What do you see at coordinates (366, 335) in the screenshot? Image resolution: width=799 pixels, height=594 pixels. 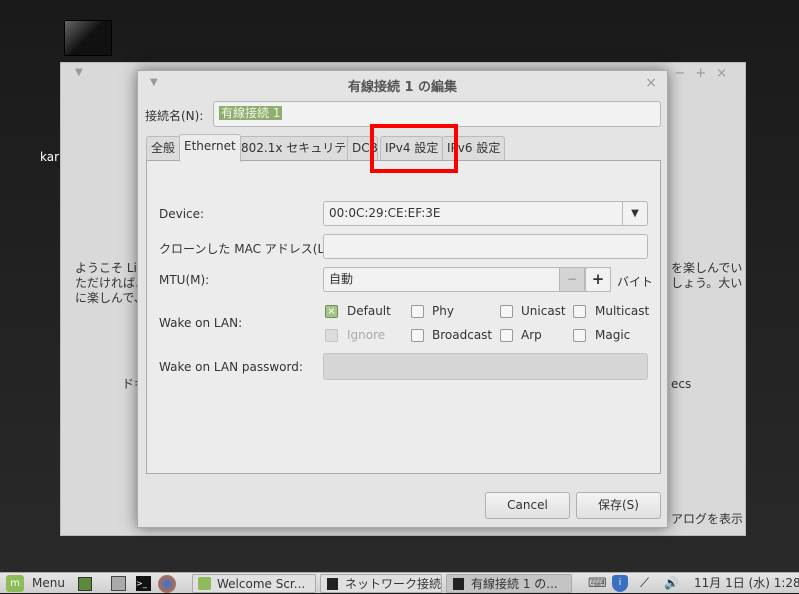 I see `wol-ignore-label: Ignore` at bounding box center [366, 335].